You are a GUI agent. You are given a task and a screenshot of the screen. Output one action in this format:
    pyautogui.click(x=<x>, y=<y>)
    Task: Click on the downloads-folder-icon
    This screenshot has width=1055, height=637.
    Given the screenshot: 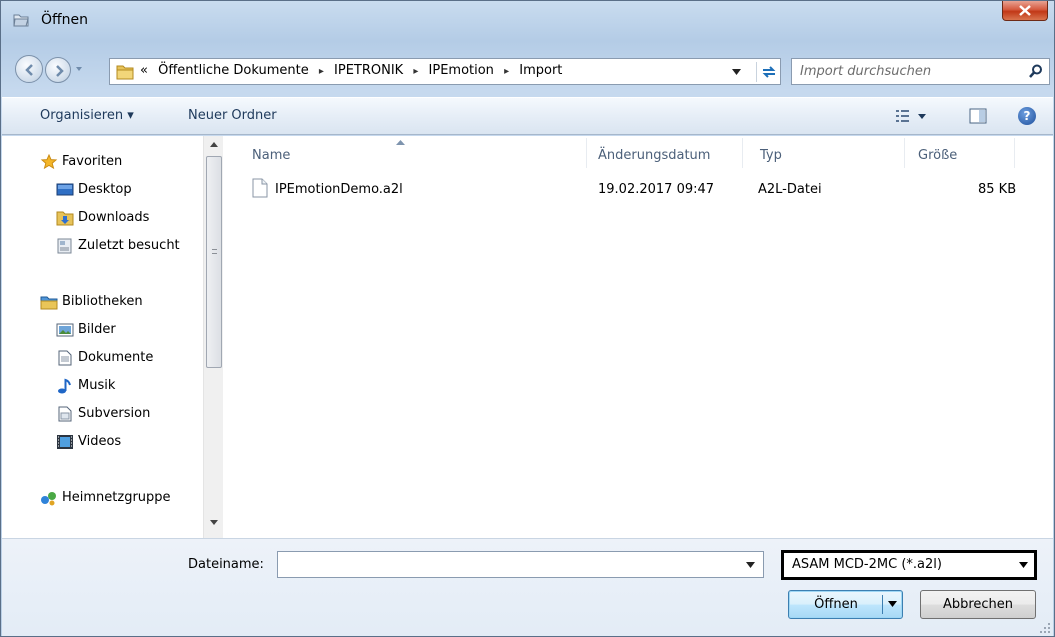 What is the action you would take?
    pyautogui.click(x=65, y=218)
    